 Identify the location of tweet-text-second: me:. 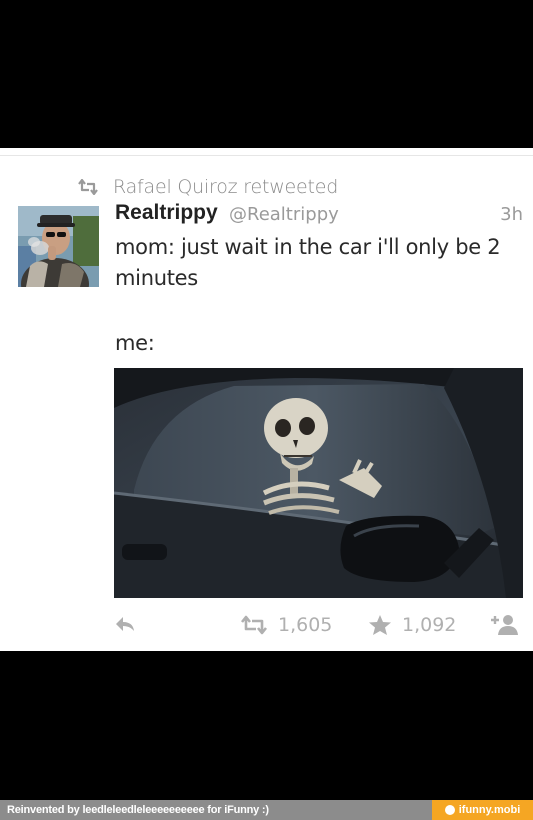
(135, 343).